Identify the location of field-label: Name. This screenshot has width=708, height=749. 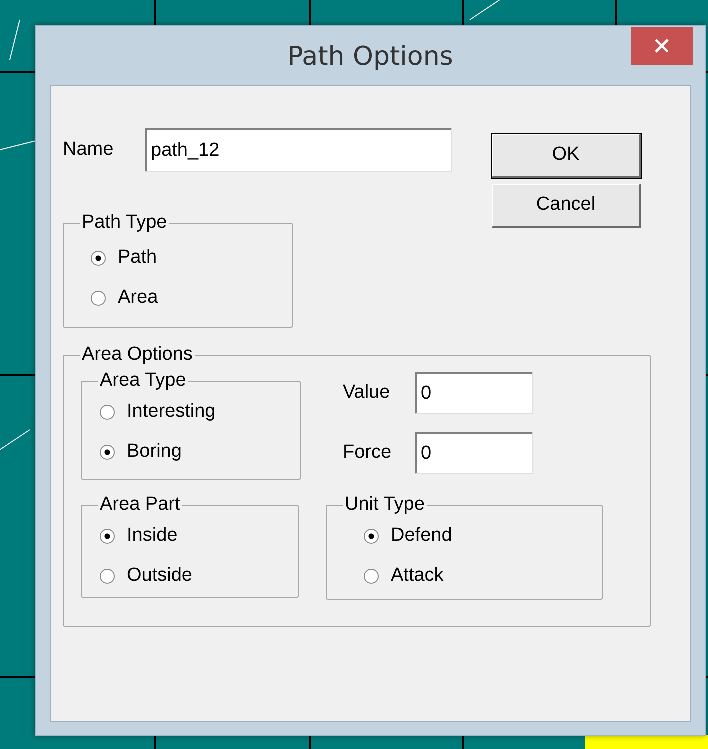
(89, 150).